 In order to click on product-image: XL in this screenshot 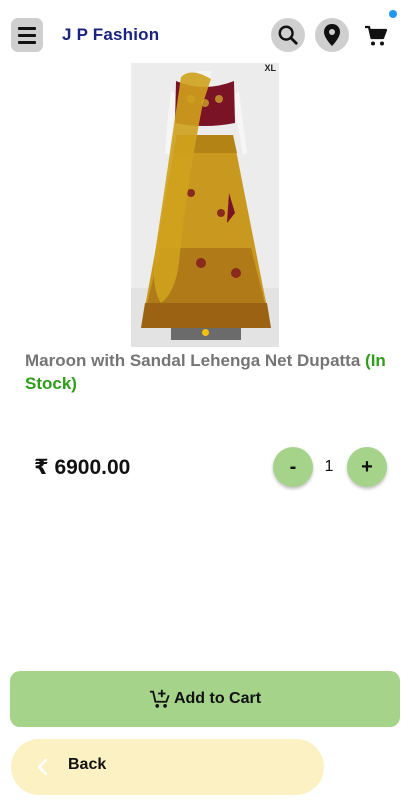, I will do `click(205, 205)`.